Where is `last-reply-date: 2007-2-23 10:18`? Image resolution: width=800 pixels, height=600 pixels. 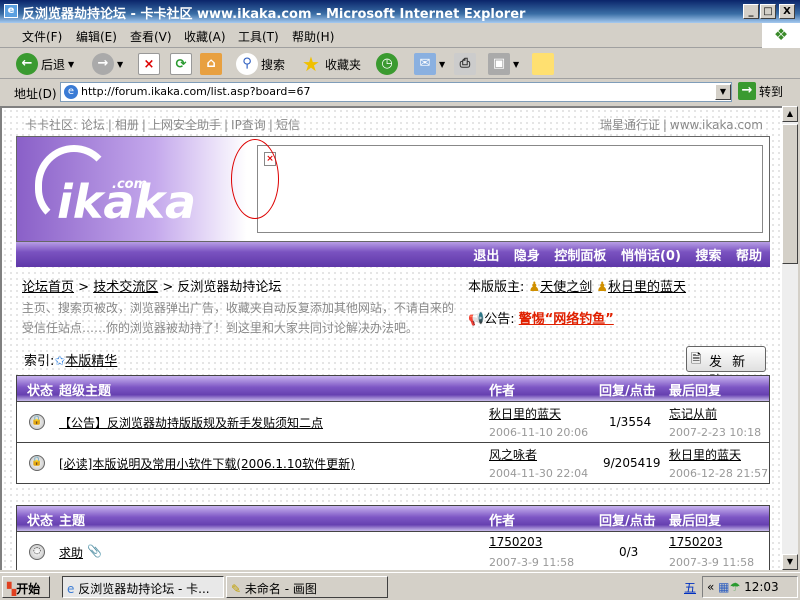 last-reply-date: 2007-2-23 10:18 is located at coordinates (715, 432).